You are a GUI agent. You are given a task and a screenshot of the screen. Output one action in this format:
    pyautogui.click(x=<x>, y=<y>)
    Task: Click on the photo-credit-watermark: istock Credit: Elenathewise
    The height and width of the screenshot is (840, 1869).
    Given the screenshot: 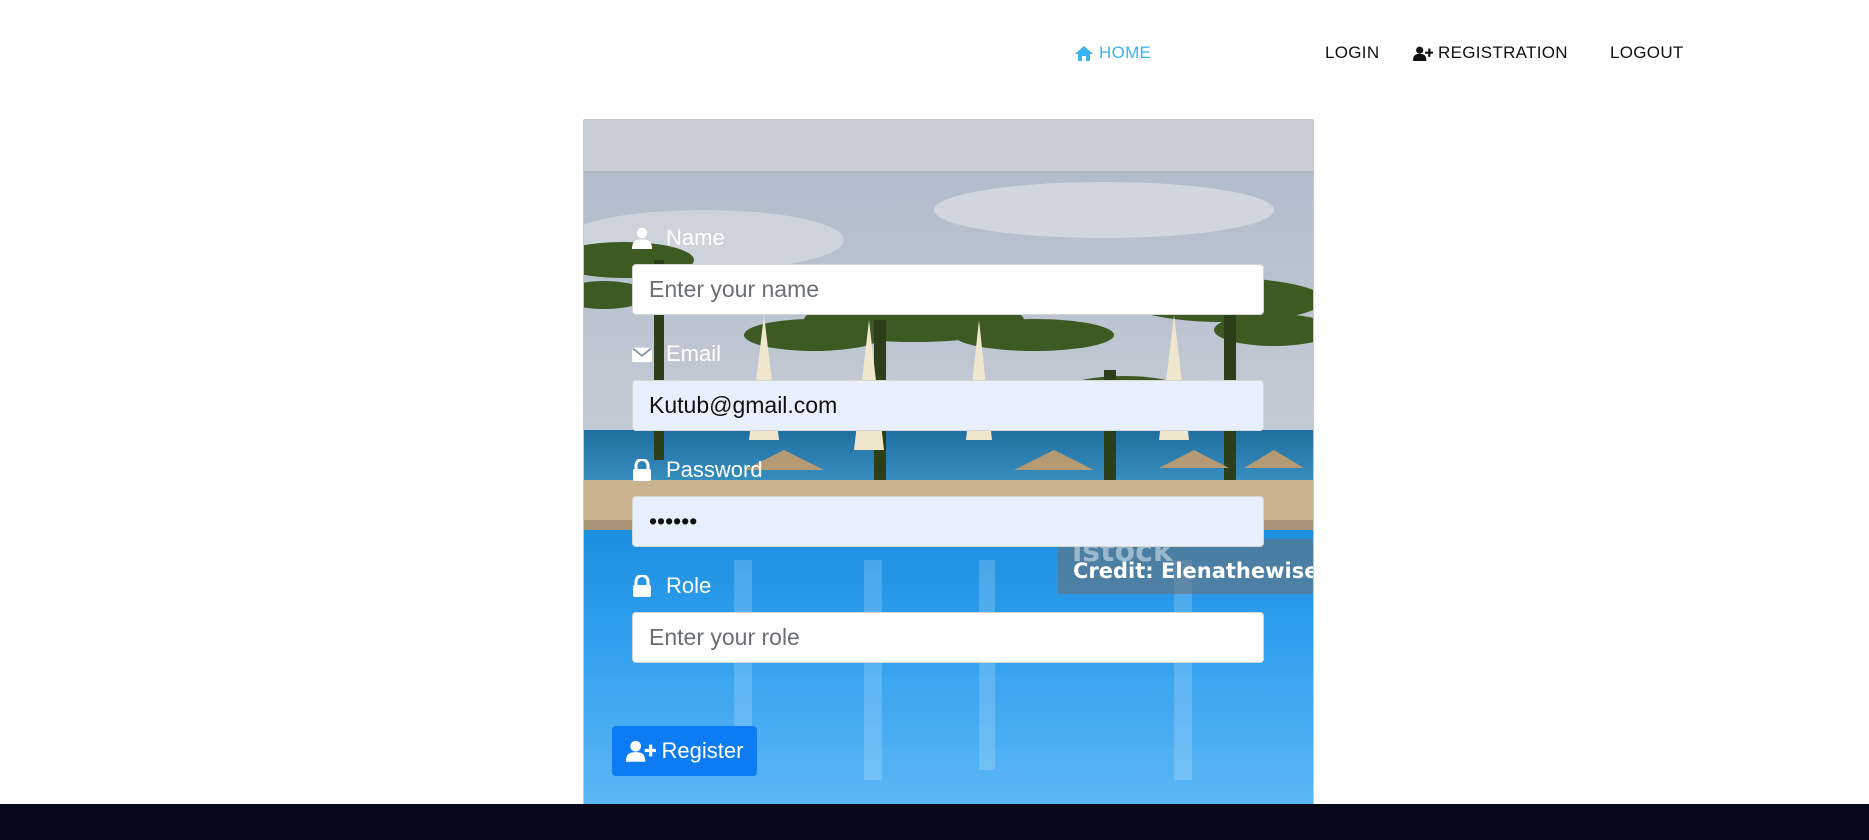 What is the action you would take?
    pyautogui.click(x=1186, y=564)
    